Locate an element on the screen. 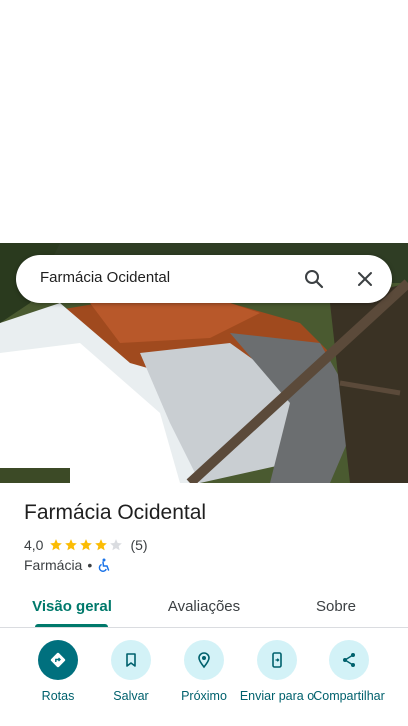 The height and width of the screenshot is (726, 408). share-label: Compartilhar is located at coordinates (349, 696).